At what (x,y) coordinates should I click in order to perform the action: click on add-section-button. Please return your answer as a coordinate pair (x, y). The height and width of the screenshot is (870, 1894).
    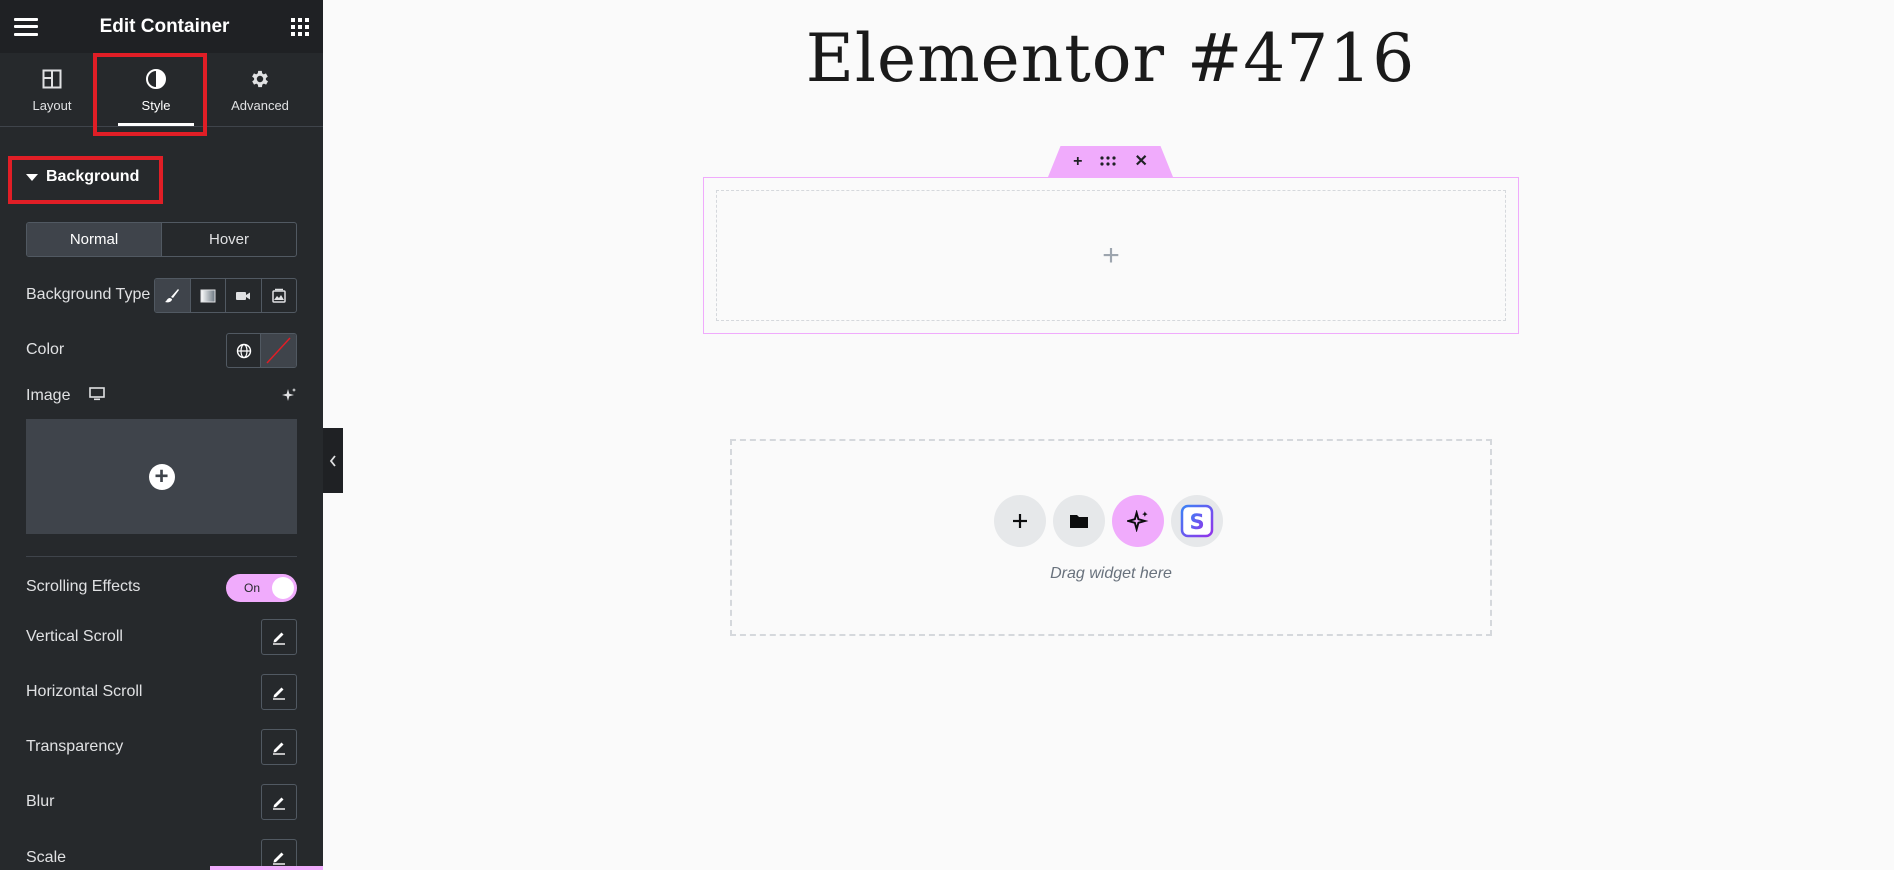
    Looking at the image, I should click on (1020, 521).